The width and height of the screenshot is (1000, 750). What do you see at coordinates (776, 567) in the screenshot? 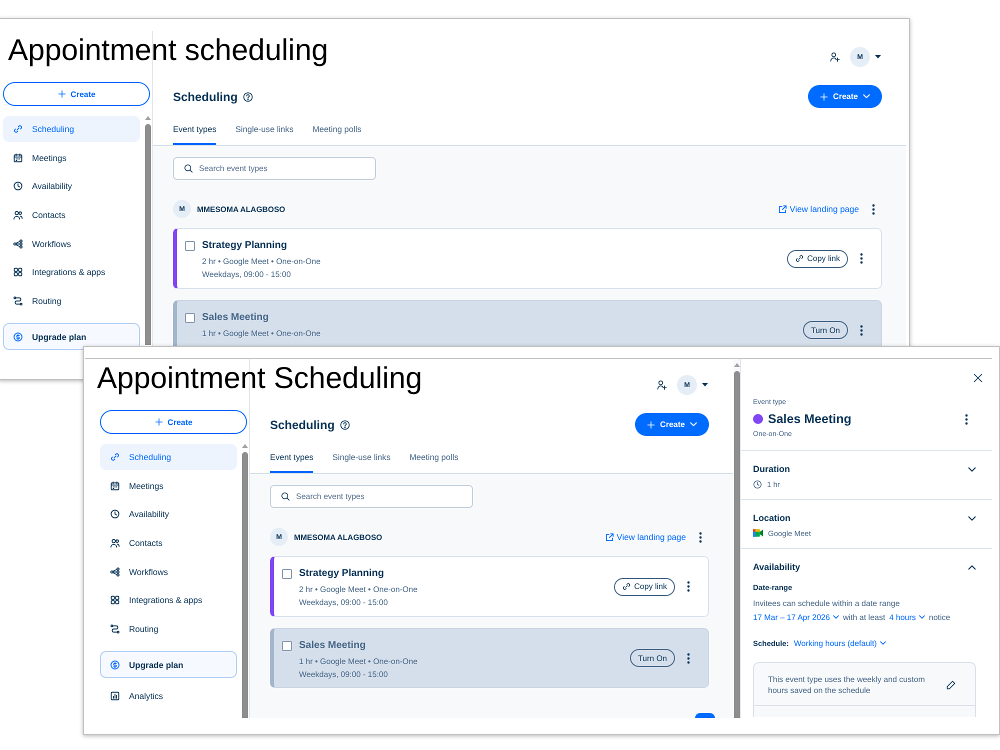
I see `section-title: Availability` at bounding box center [776, 567].